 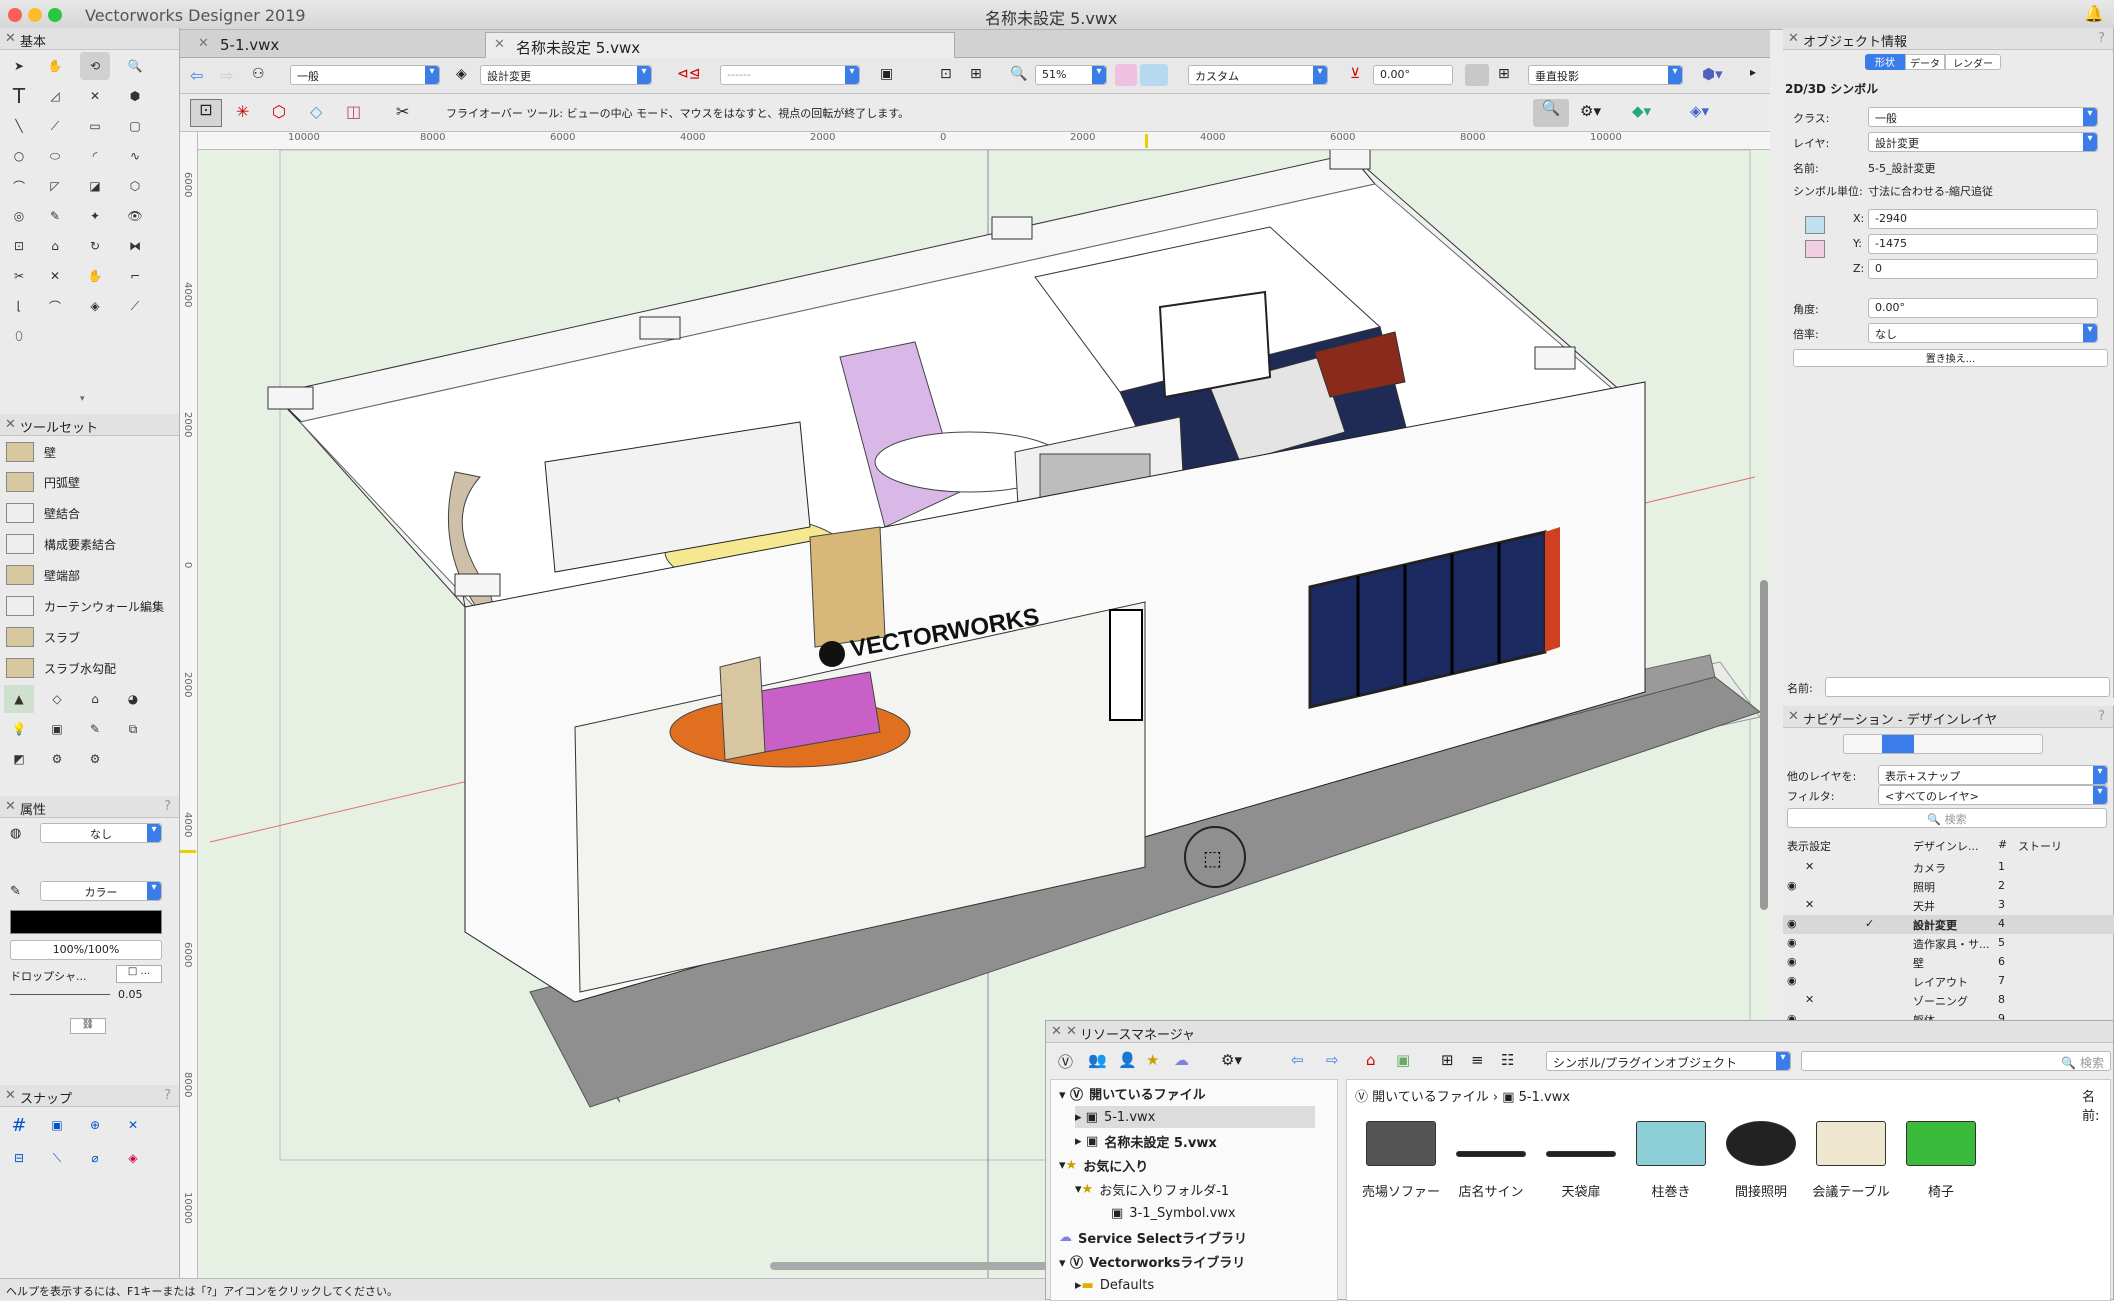 What do you see at coordinates (55, 126) in the screenshot?
I see `double-line-tool: ⟋` at bounding box center [55, 126].